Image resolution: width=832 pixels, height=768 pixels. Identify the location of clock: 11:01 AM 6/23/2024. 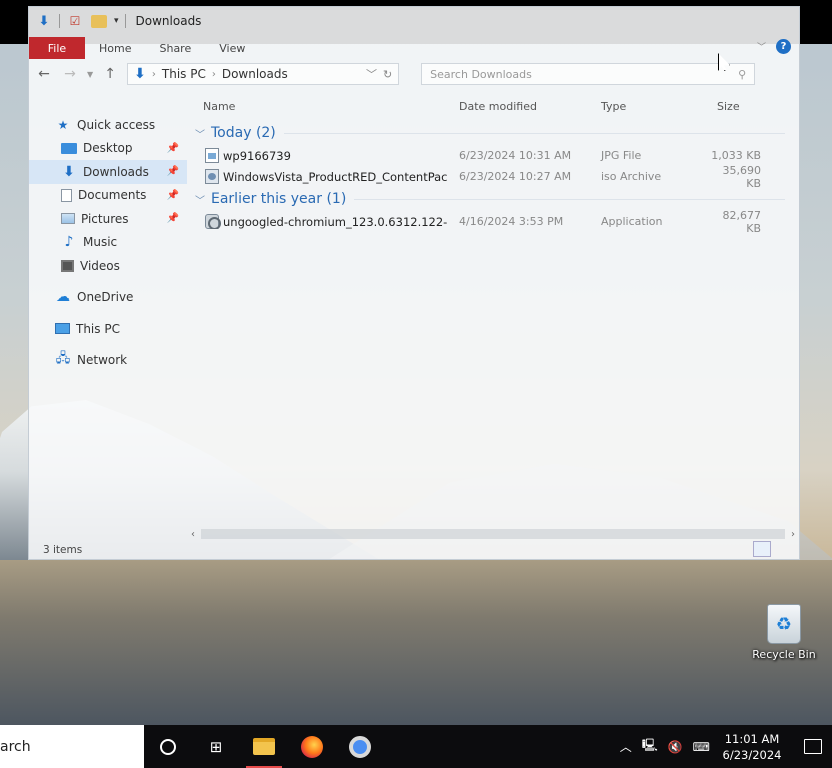
(752, 747).